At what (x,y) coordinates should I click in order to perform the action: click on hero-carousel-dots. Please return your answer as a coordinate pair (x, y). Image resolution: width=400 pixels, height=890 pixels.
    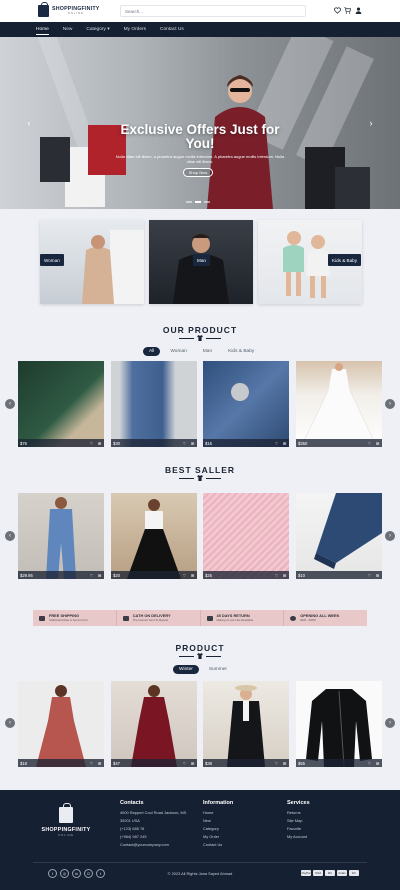
    Looking at the image, I should click on (198, 202).